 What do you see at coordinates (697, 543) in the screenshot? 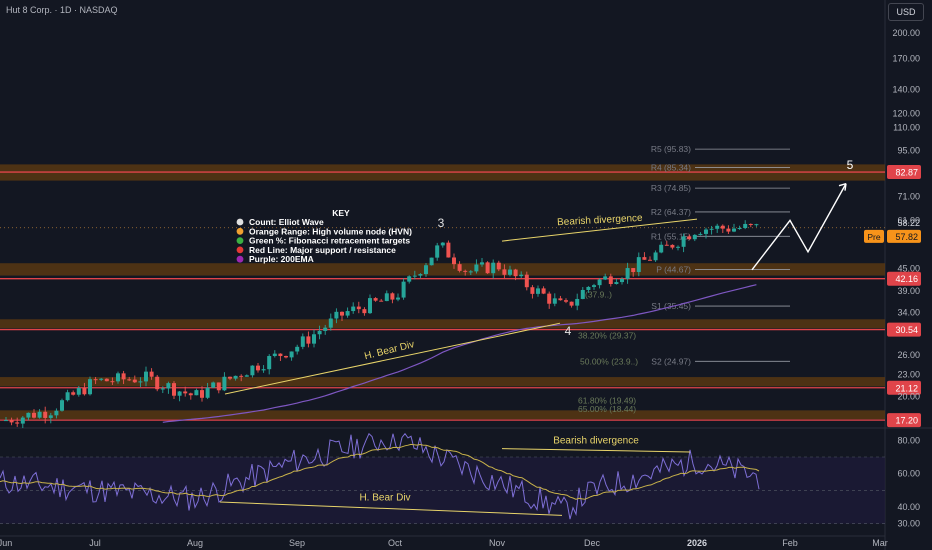
I see `time-axis-label: 2026` at bounding box center [697, 543].